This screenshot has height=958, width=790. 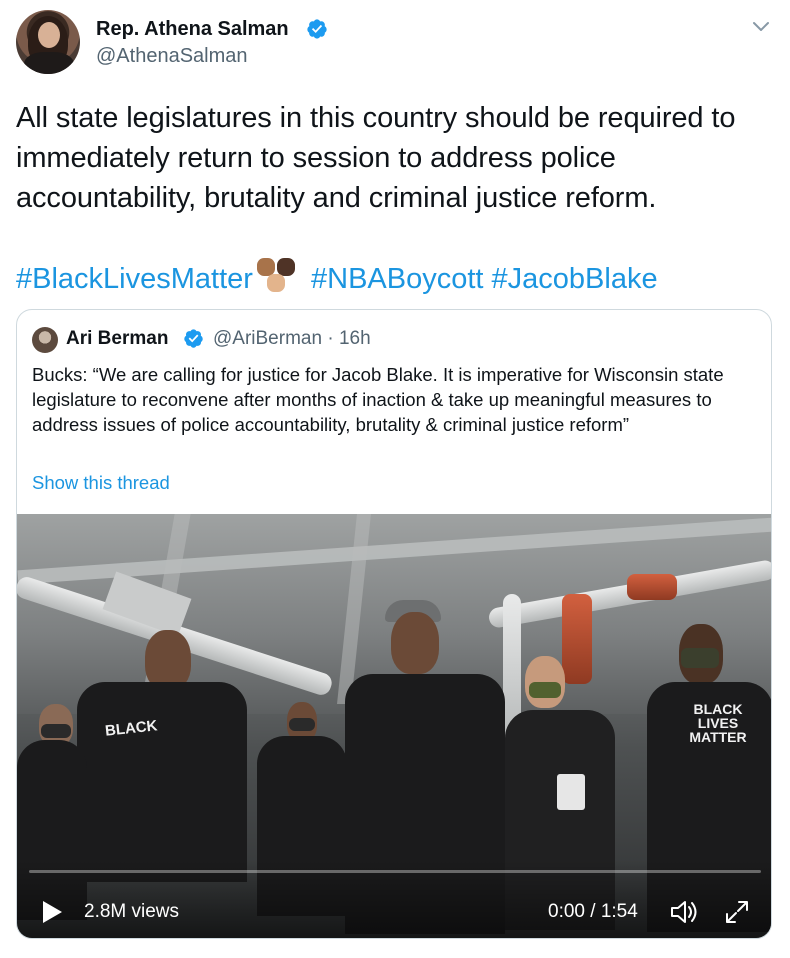 What do you see at coordinates (134, 279) in the screenshot?
I see `hashtag-blacklivesmatter: #BlackLivesMatter` at bounding box center [134, 279].